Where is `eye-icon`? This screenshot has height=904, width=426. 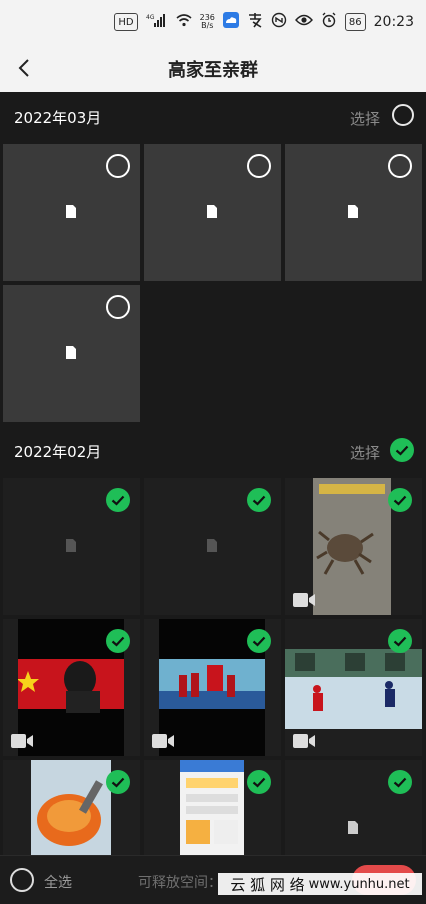
eye-icon is located at coordinates (303, 22).